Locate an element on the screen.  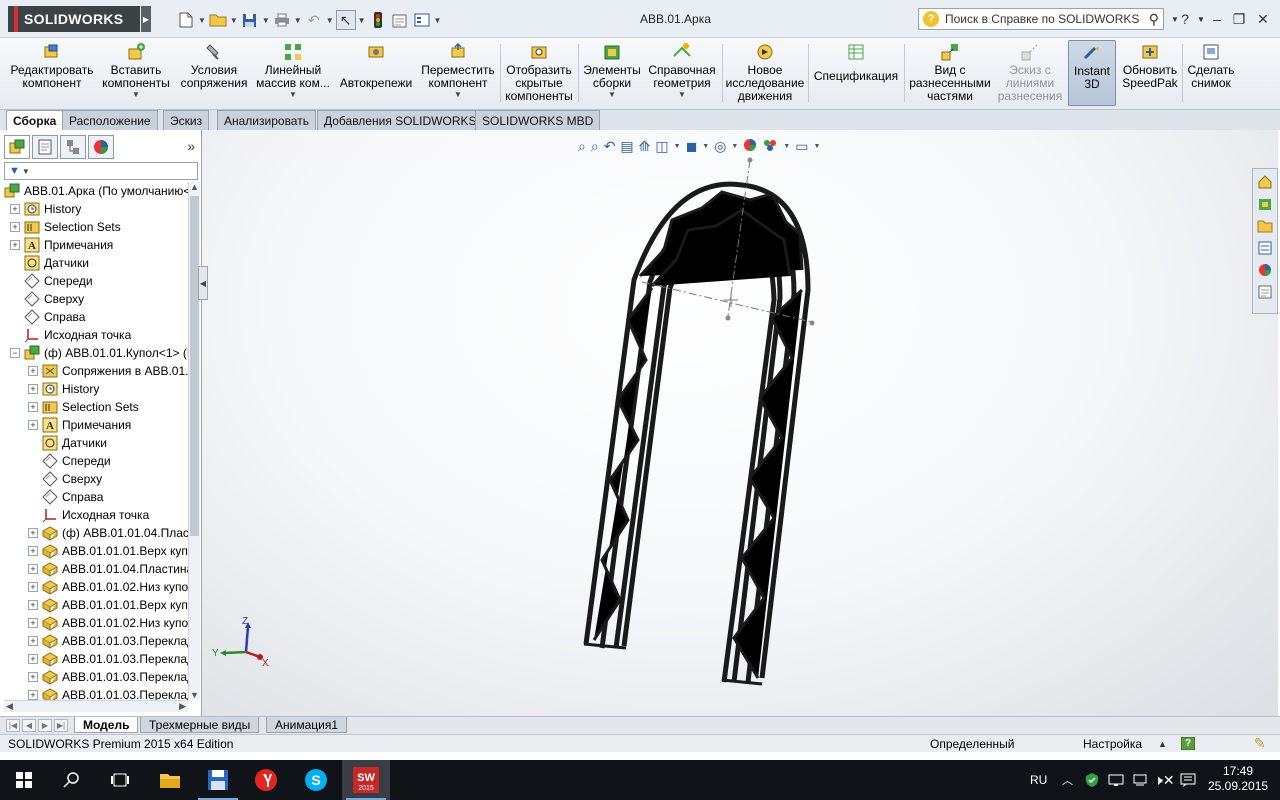
view-palette-icon is located at coordinates (1265, 248).